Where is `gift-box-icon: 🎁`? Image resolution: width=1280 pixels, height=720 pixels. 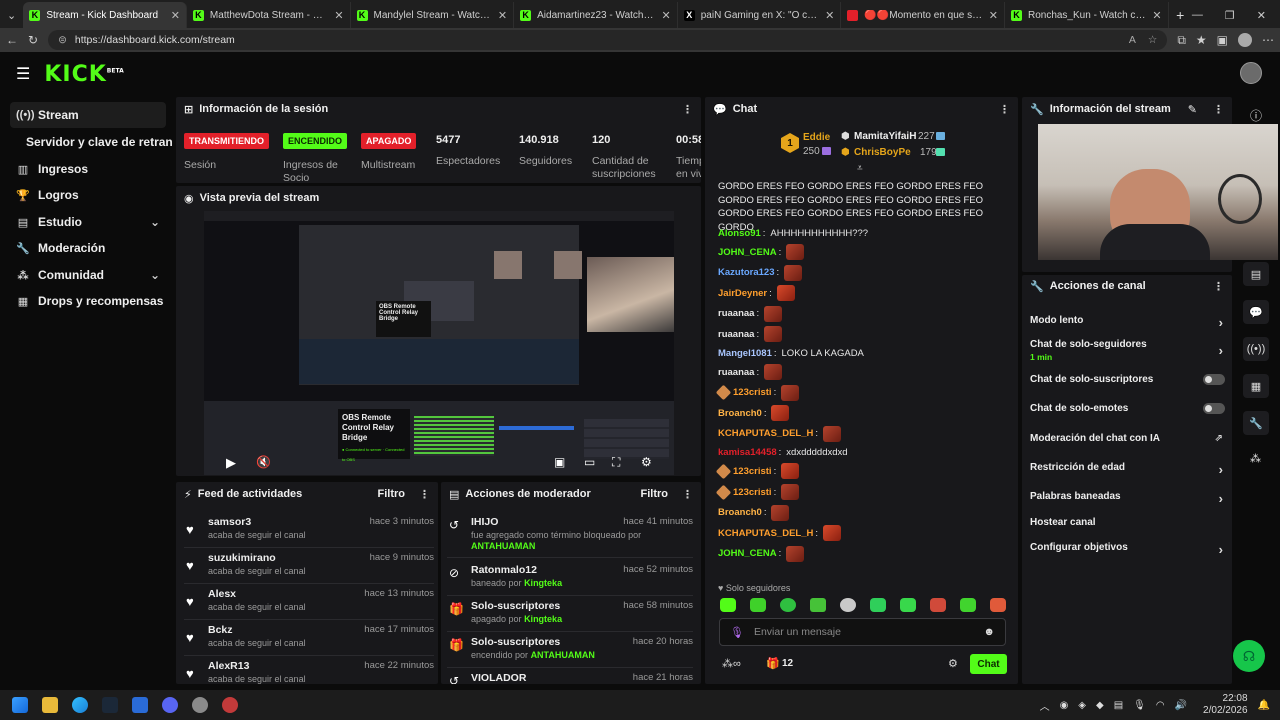 gift-box-icon: 🎁 is located at coordinates (773, 663).